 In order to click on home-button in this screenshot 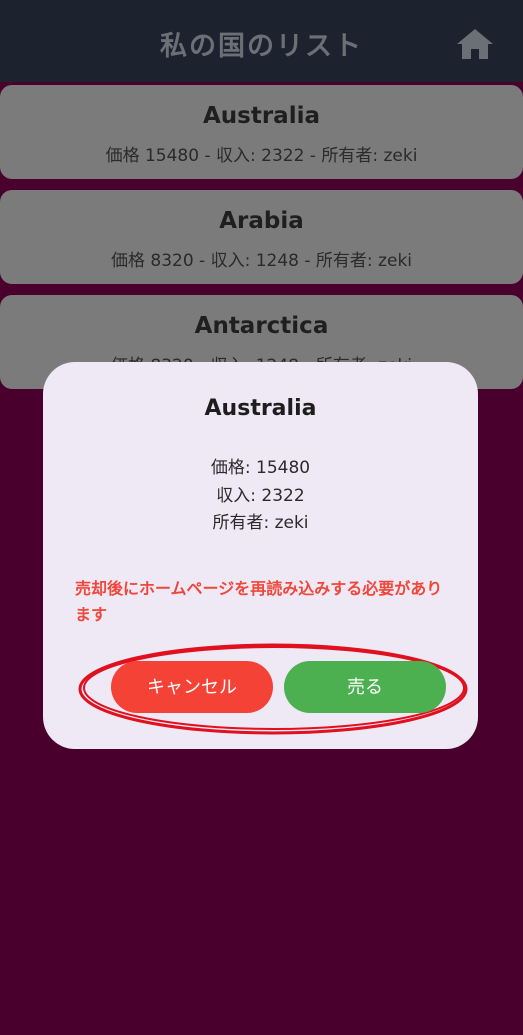, I will do `click(475, 44)`.